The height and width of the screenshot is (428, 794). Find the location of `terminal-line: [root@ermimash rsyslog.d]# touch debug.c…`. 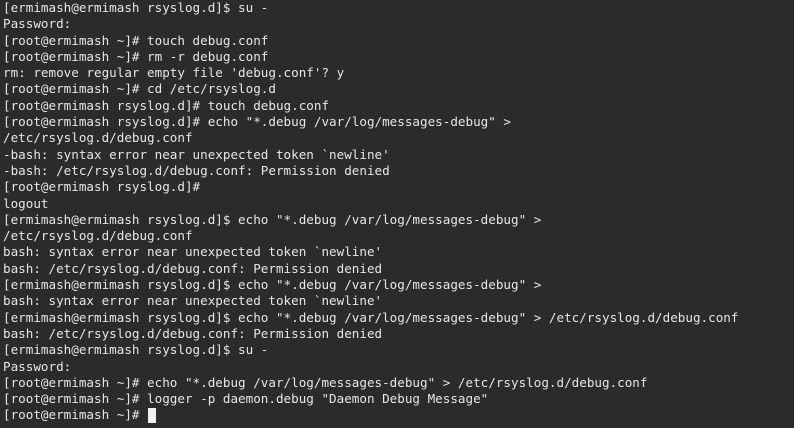

terminal-line: [root@ermimash rsyslog.d]# touch debug.c… is located at coordinates (166, 105).